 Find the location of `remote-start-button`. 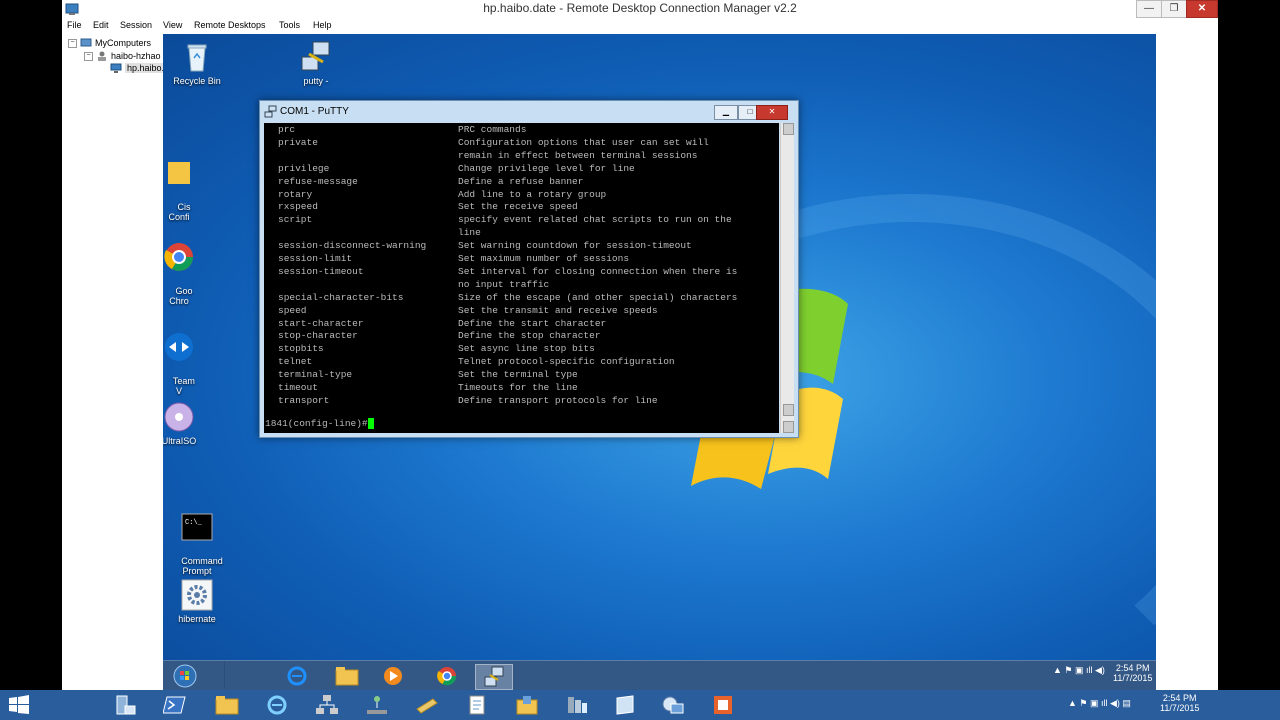

remote-start-button is located at coordinates (185, 676).